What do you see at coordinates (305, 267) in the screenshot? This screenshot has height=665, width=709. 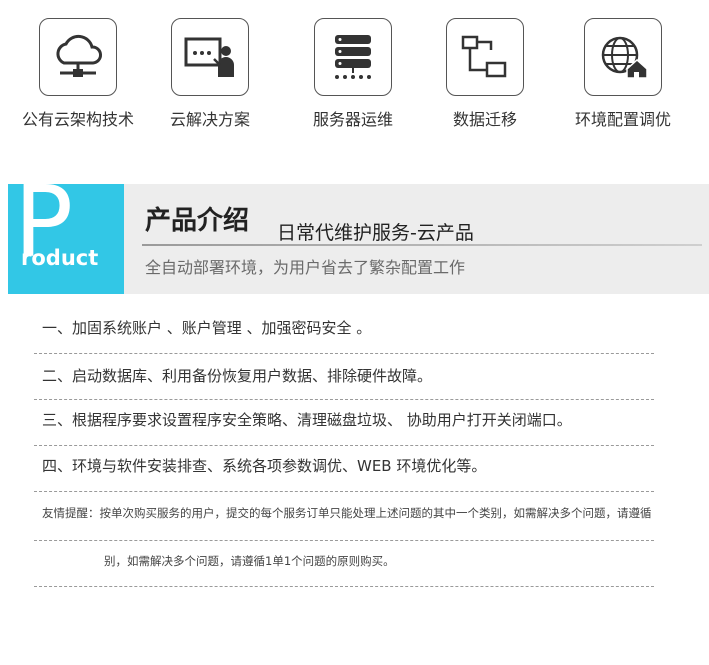 I see `banner-description: 全自动部署环境，为用户省去了繁杂配置工作` at bounding box center [305, 267].